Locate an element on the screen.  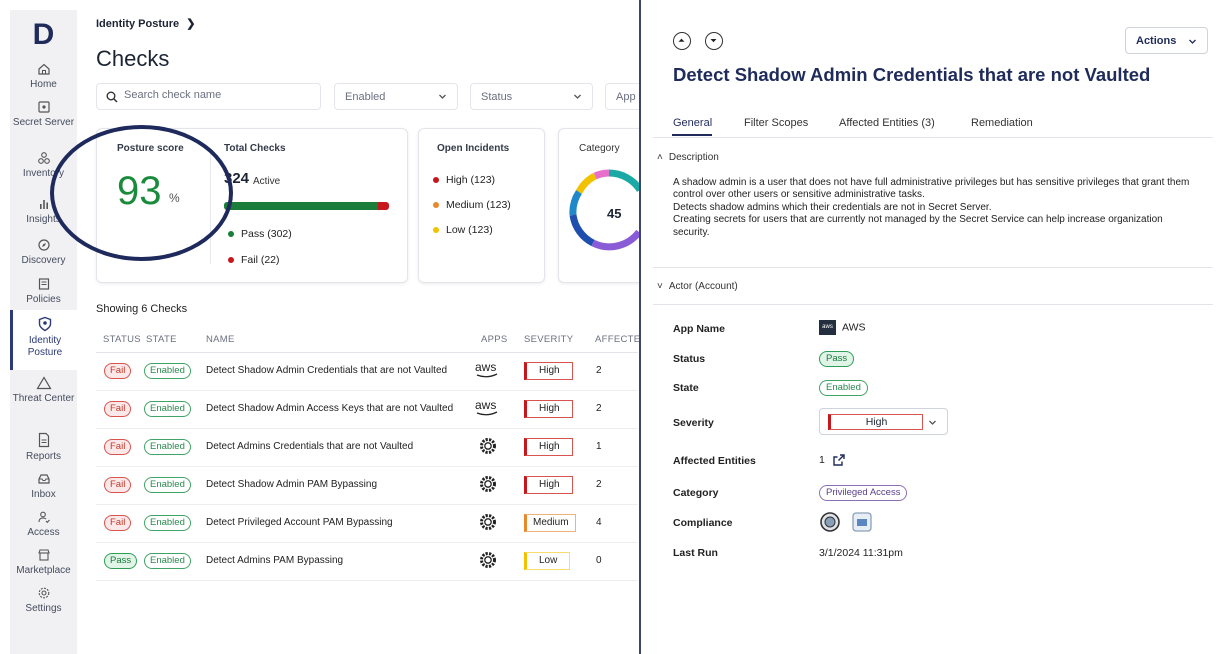
affected-count: 1 is located at coordinates (599, 446).